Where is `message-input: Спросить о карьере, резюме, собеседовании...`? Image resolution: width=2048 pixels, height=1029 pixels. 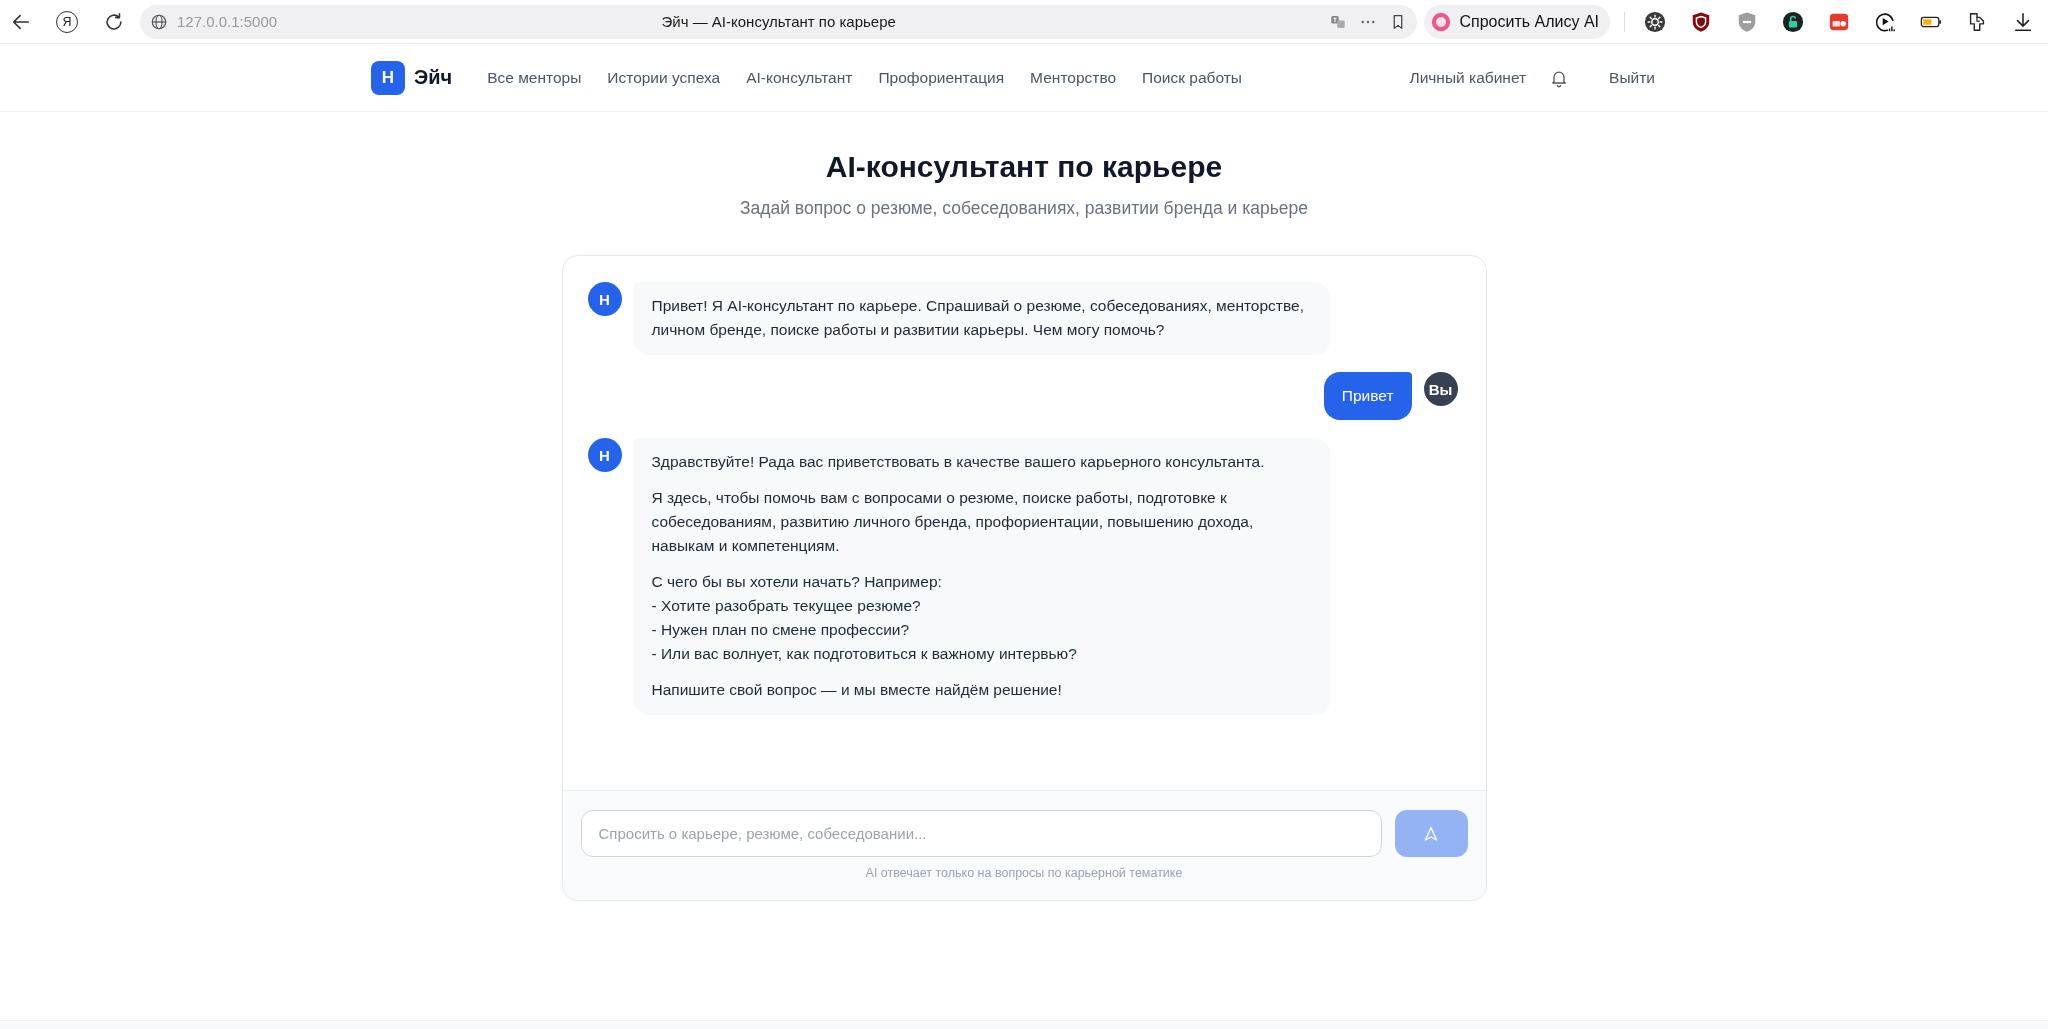
message-input: Спросить о карьере, резюме, собеседовании... is located at coordinates (981, 833).